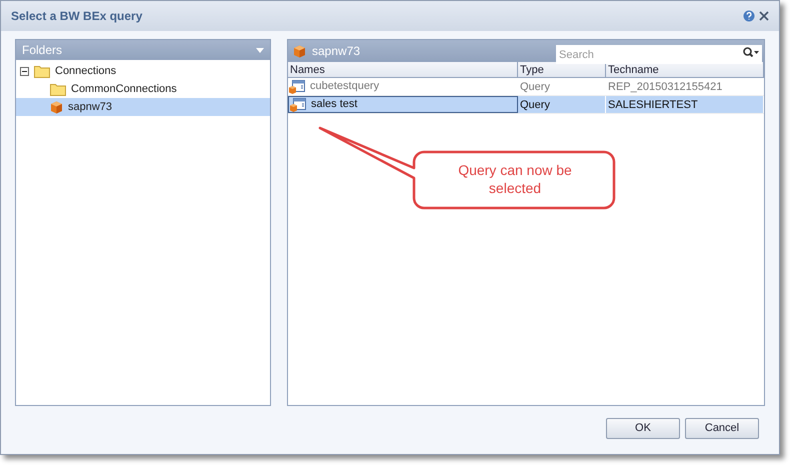 The image size is (790, 465). I want to click on column-header: Type, so click(562, 69).